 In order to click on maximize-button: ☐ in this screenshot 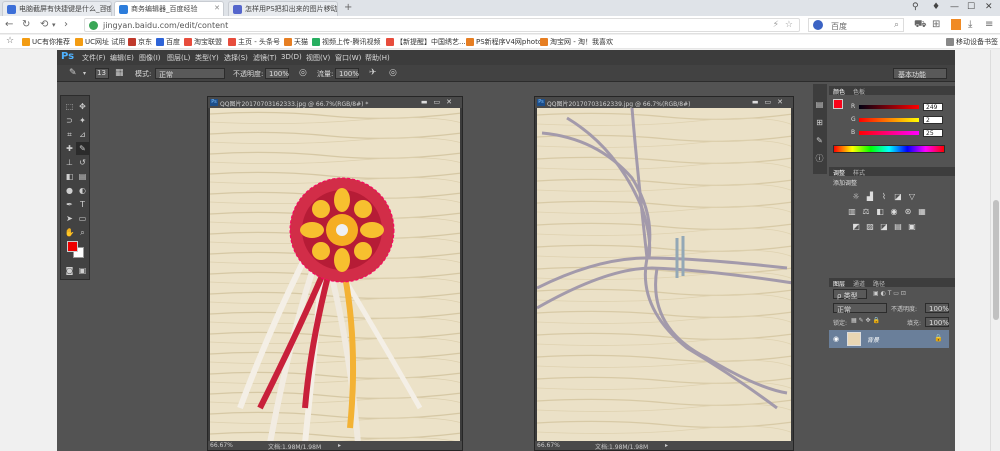, I will do `click(971, 7)`.